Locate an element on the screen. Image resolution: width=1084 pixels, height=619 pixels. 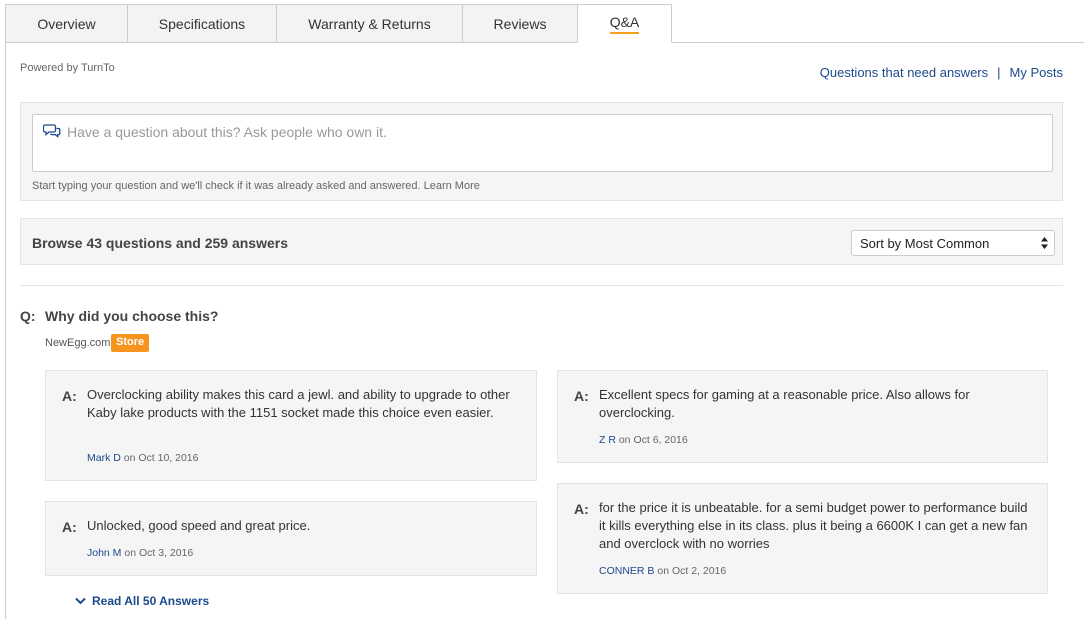
tab-qa: Q&A is located at coordinates (624, 23).